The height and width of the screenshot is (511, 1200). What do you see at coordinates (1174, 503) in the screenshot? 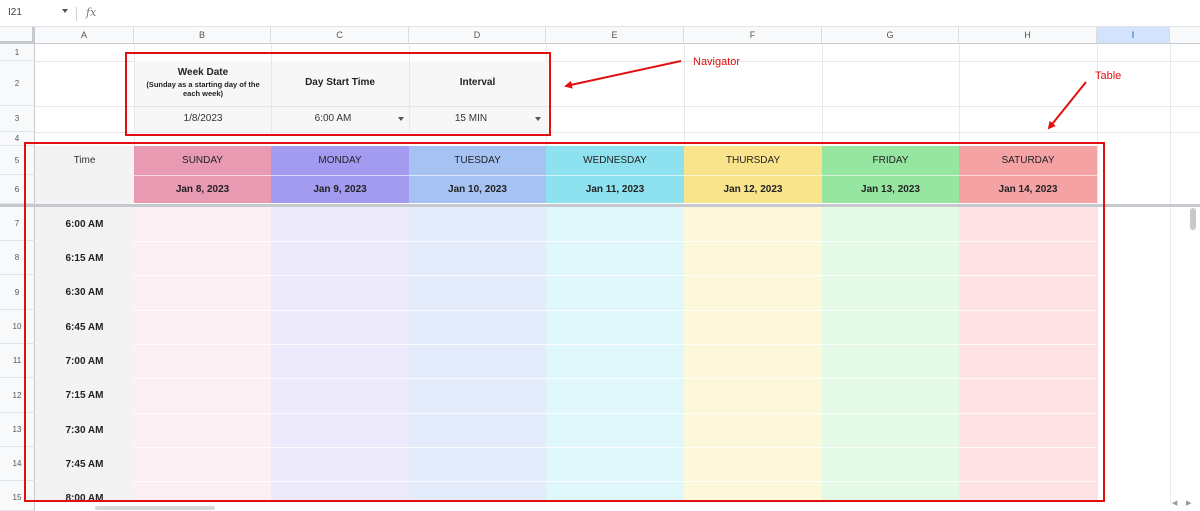
I see `scroll-left-icon: ◀` at bounding box center [1174, 503].